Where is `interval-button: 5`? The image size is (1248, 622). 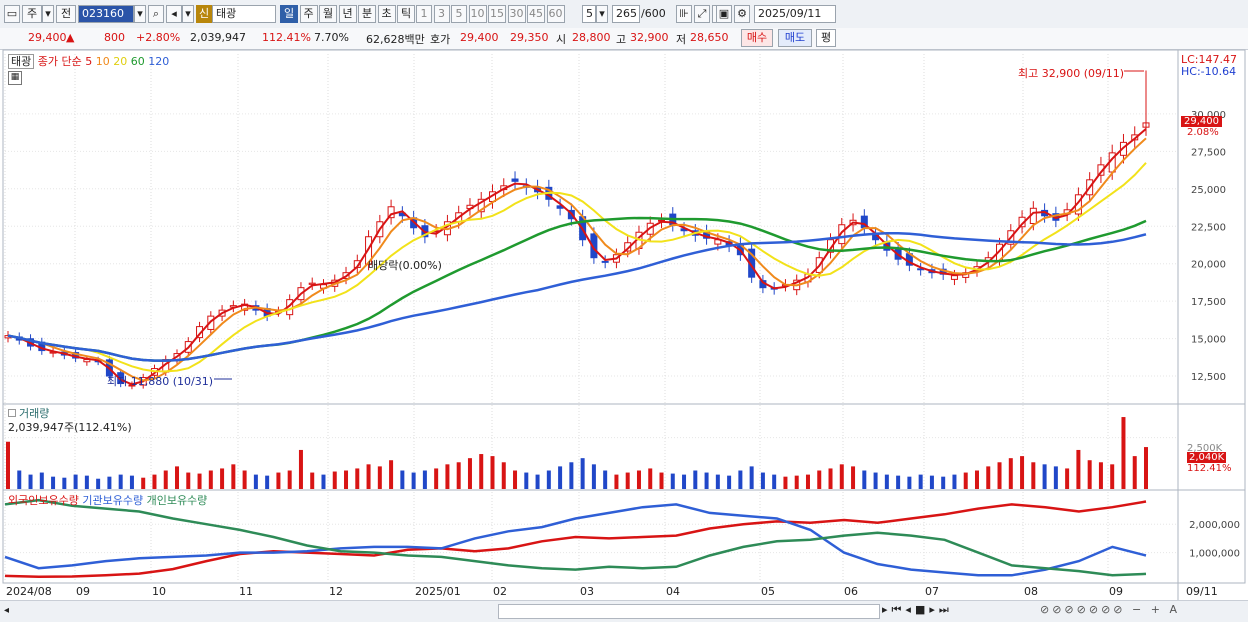 interval-button: 5 is located at coordinates (459, 14).